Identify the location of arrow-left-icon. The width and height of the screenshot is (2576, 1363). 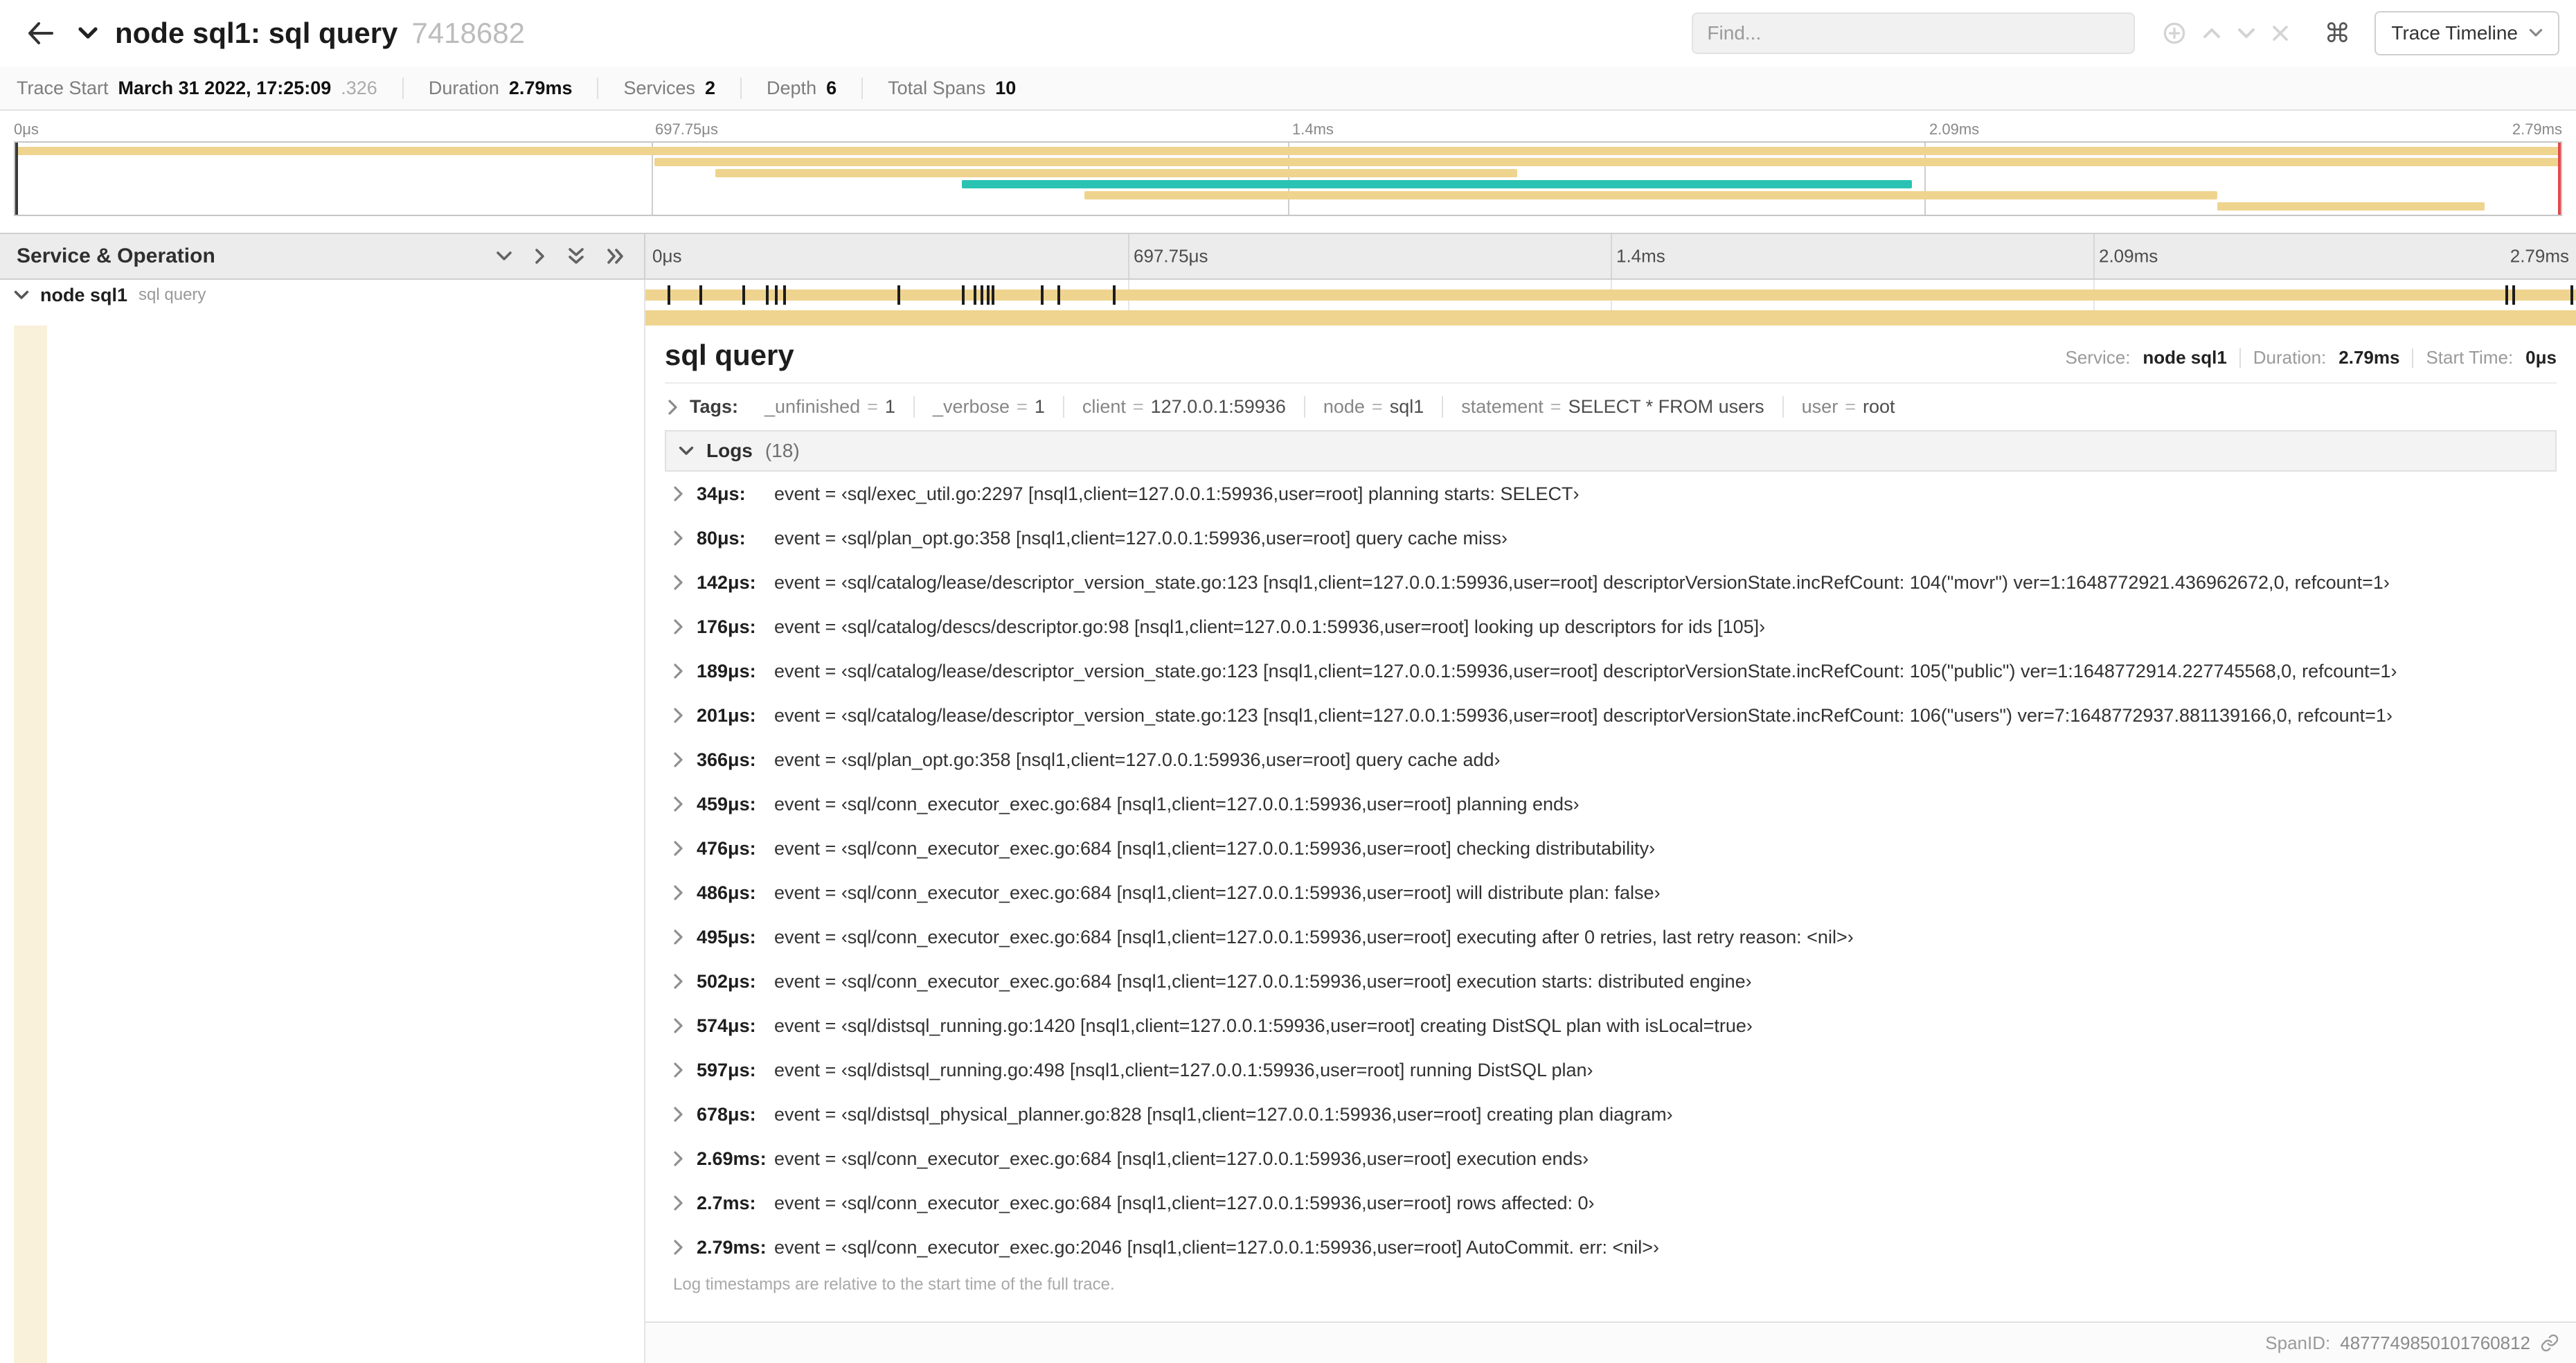
(40, 33).